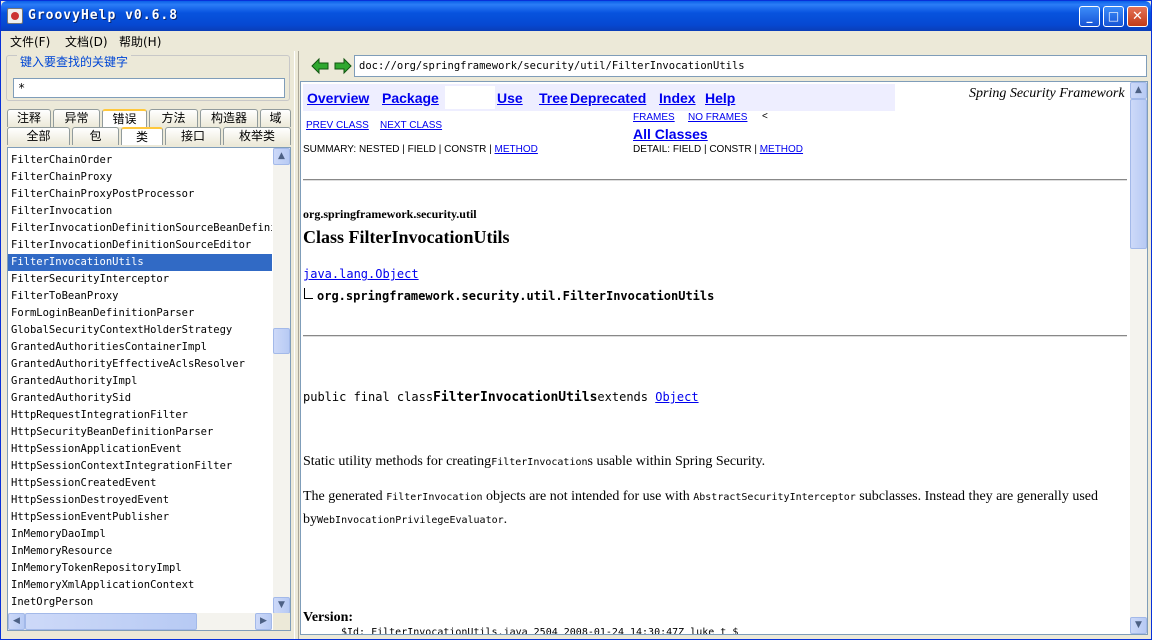  What do you see at coordinates (281, 156) in the screenshot?
I see `scroll-up-icon: ▲` at bounding box center [281, 156].